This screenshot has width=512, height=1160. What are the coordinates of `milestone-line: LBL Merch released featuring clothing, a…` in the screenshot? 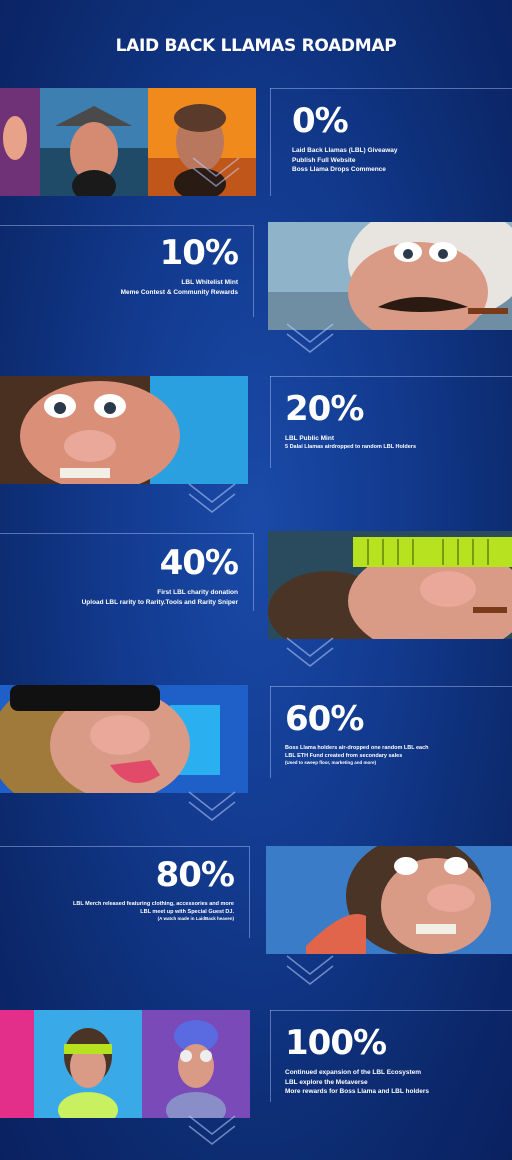 It's located at (153, 904).